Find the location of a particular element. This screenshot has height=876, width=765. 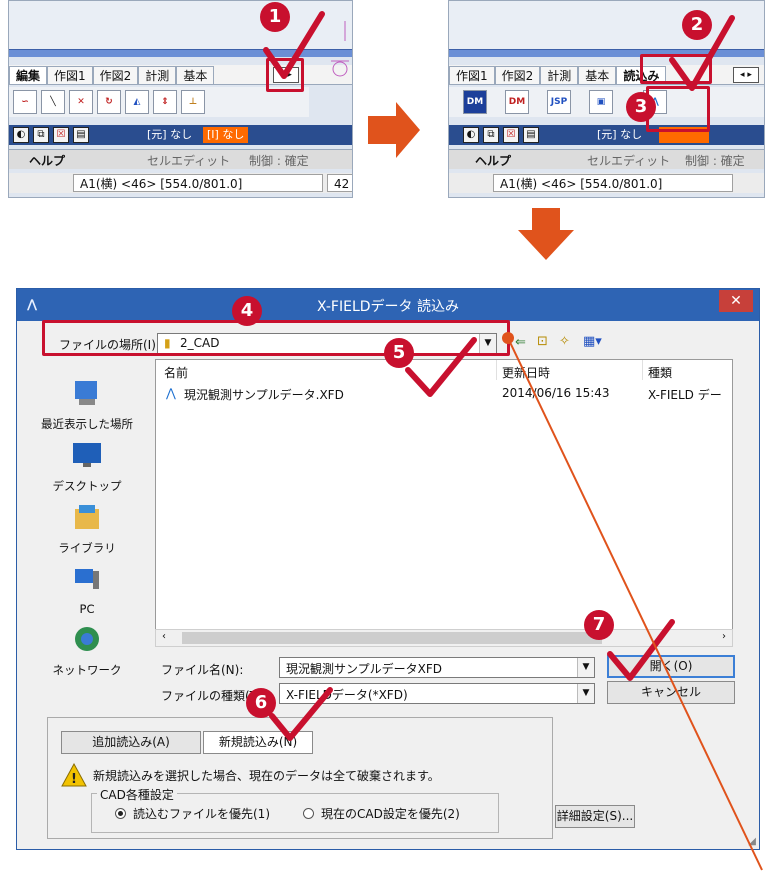

layer-bar: ◐ ⧉ ☒ ▤ [元] なし [I] なし is located at coordinates (180, 135).